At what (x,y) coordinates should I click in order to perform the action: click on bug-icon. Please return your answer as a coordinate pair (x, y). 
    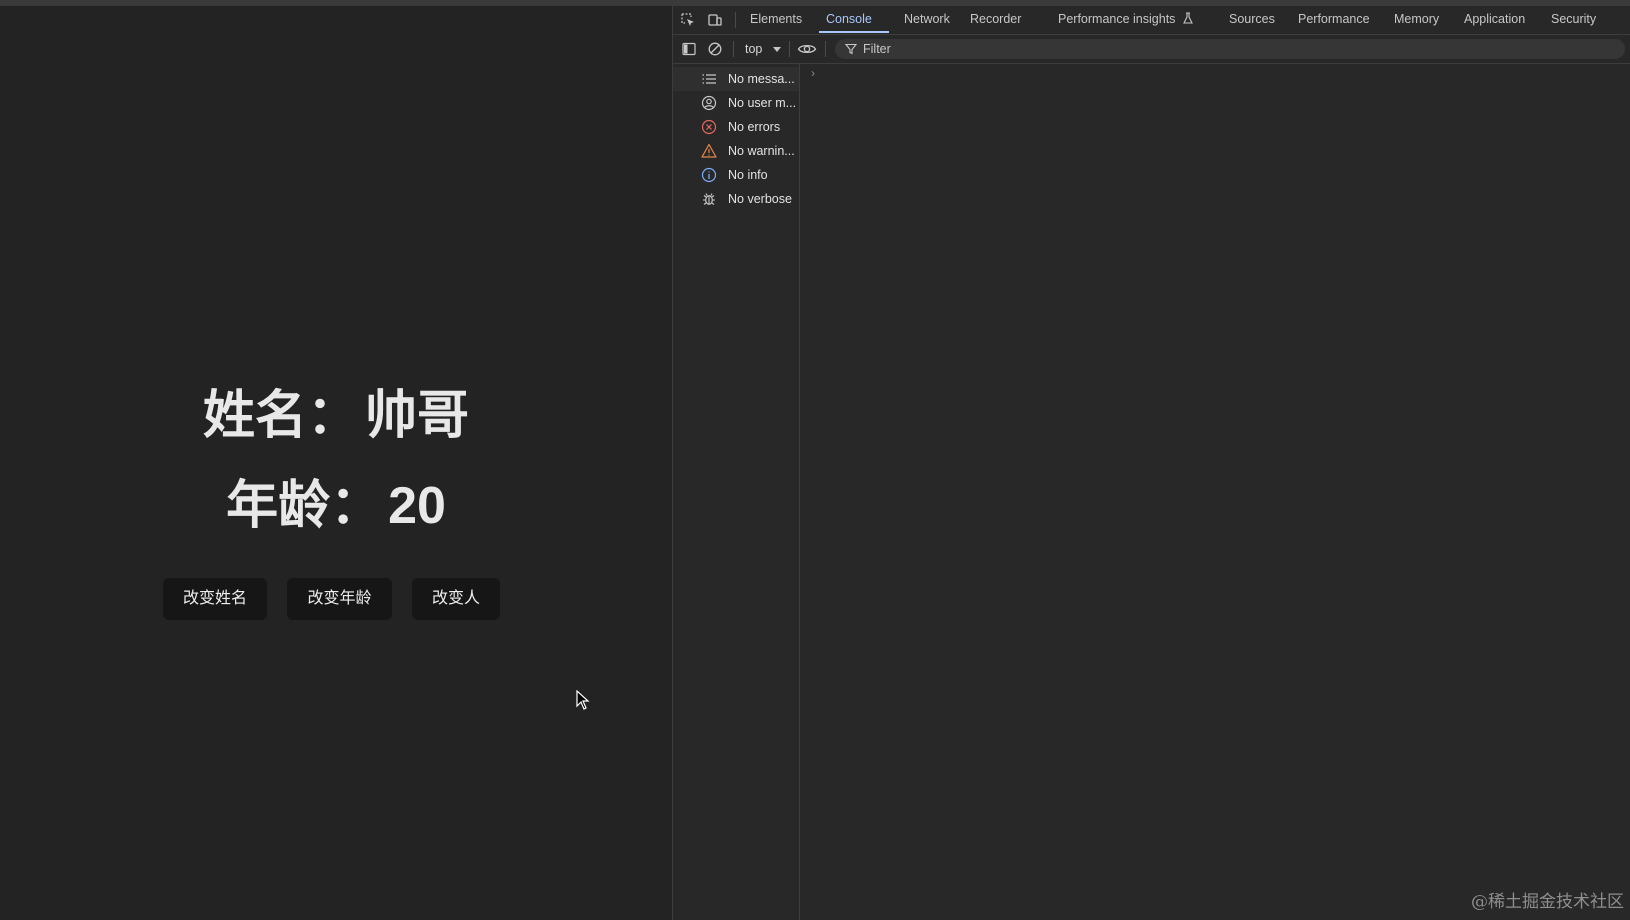
    Looking at the image, I should click on (709, 199).